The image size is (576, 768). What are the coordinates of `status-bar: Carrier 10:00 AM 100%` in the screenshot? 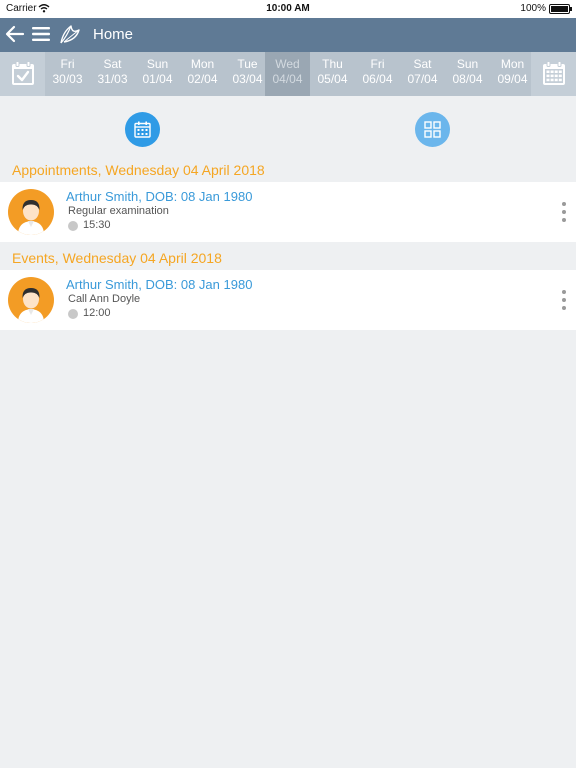 It's located at (288, 9).